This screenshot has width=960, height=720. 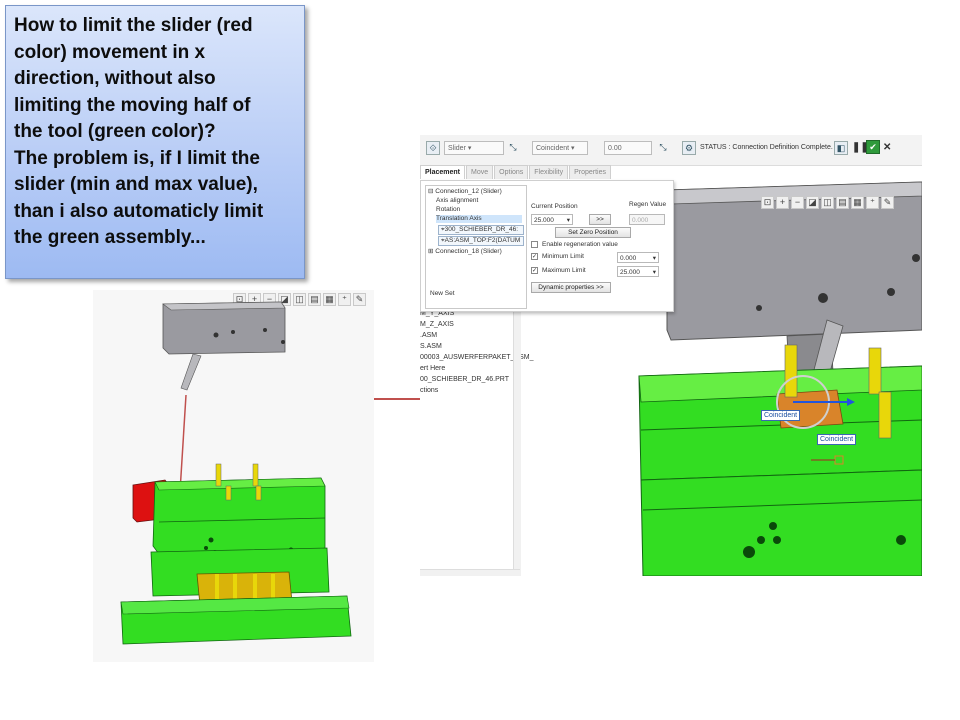 What do you see at coordinates (554, 206) in the screenshot?
I see `current-position-label: Current Position` at bounding box center [554, 206].